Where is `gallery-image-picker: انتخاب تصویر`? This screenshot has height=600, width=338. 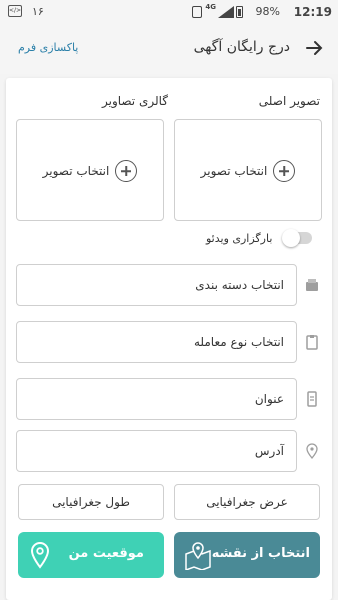
gallery-image-picker: انتخاب تصویر is located at coordinates (90, 170).